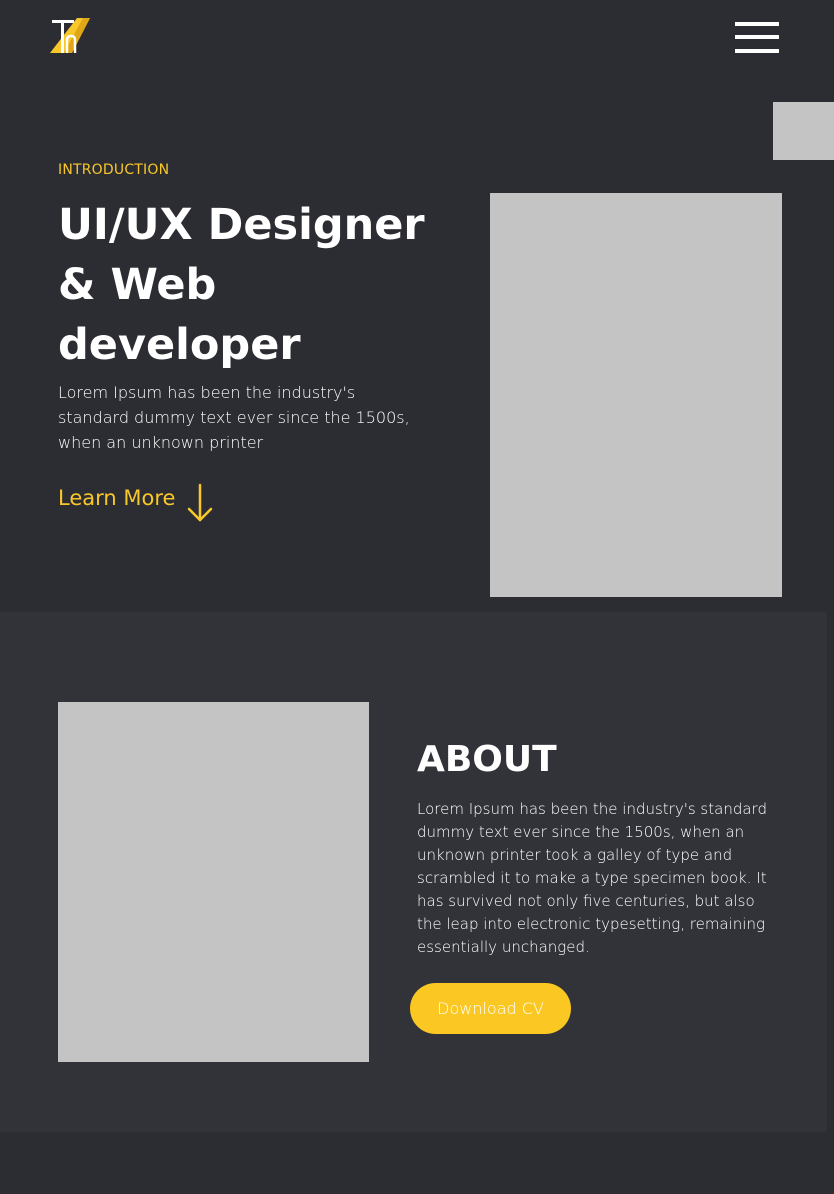  What do you see at coordinates (70, 36) in the screenshot?
I see `th-logo-icon` at bounding box center [70, 36].